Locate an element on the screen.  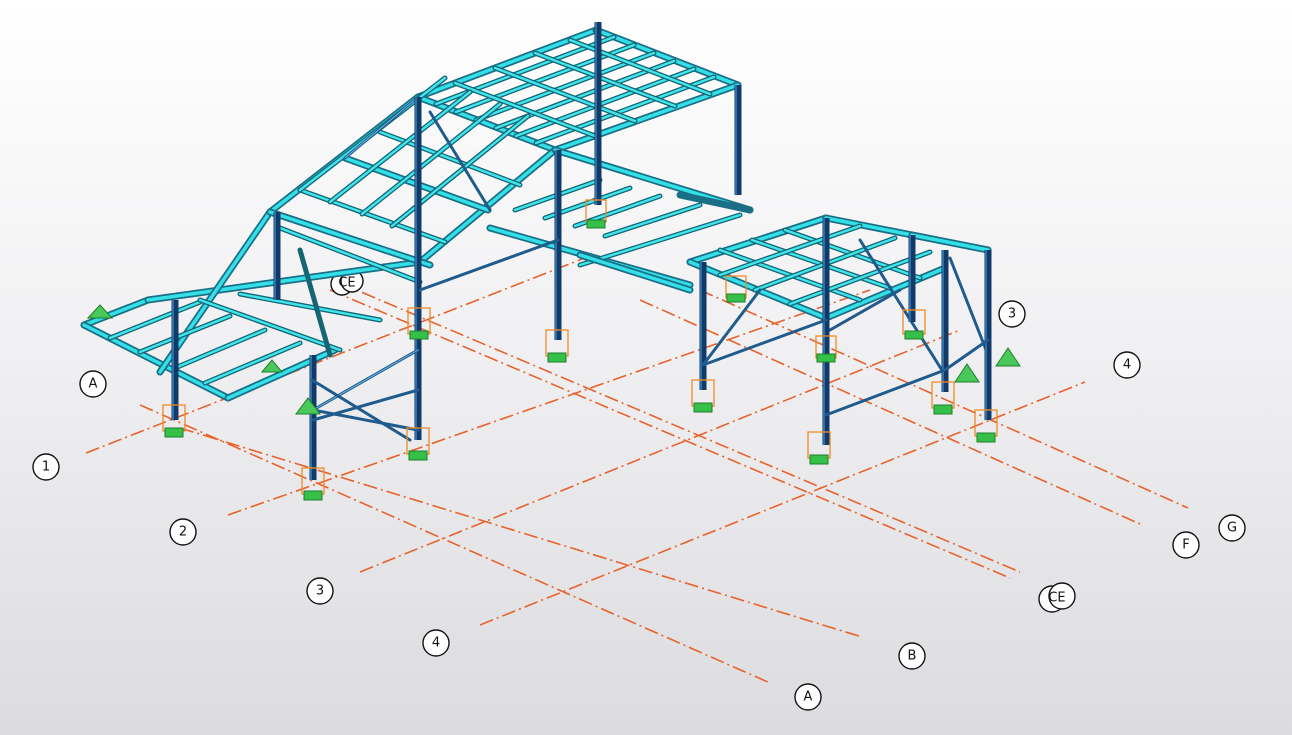
grid-bubble-g: G is located at coordinates (1232, 528).